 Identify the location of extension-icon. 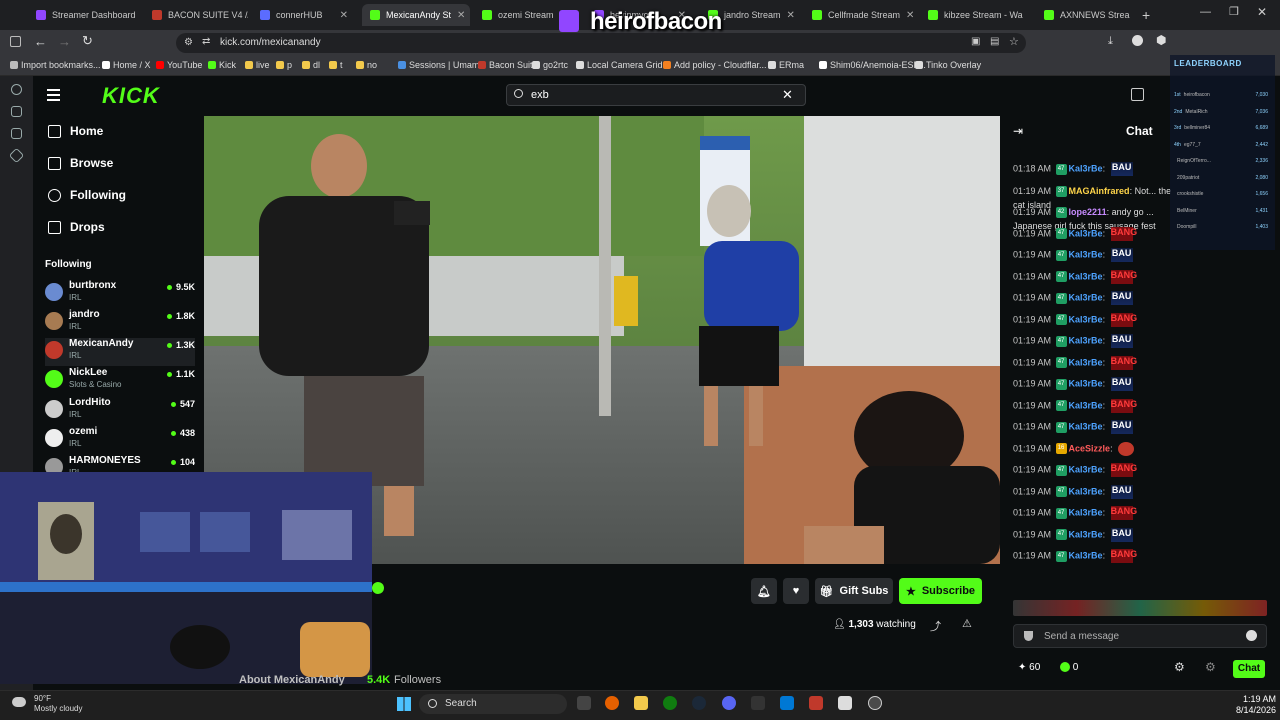
(1137, 40).